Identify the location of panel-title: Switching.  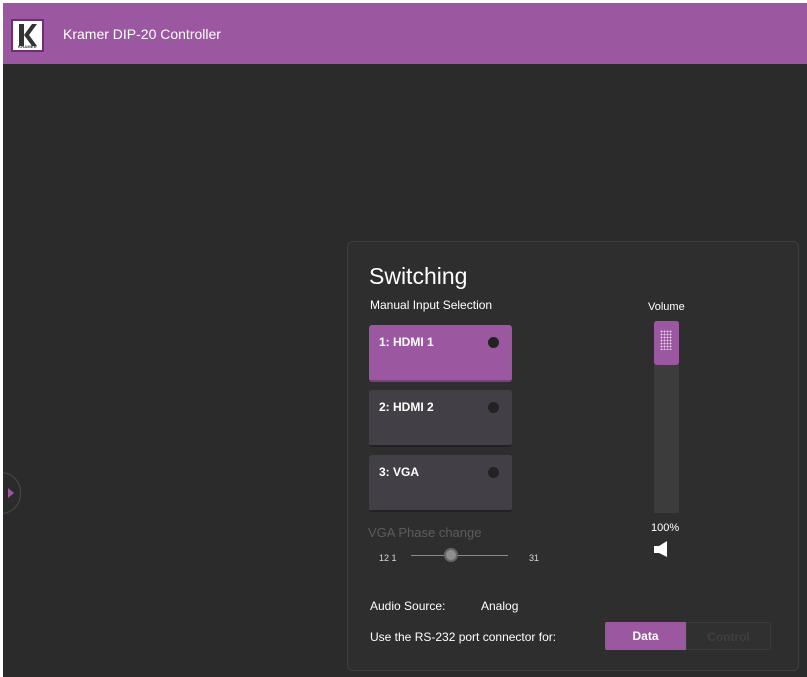
(418, 276).